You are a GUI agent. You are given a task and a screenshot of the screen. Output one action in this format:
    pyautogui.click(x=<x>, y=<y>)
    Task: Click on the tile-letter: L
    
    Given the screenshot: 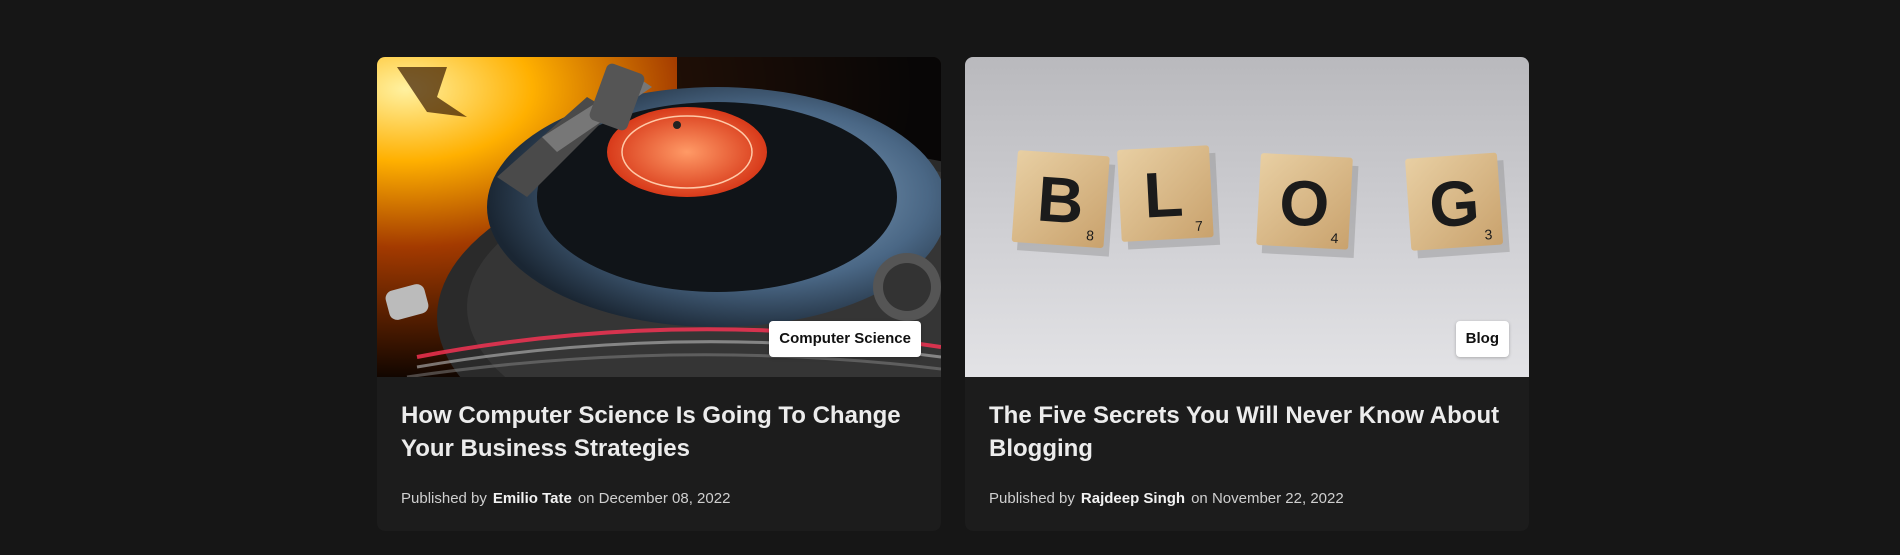 What is the action you would take?
    pyautogui.click(x=1163, y=195)
    